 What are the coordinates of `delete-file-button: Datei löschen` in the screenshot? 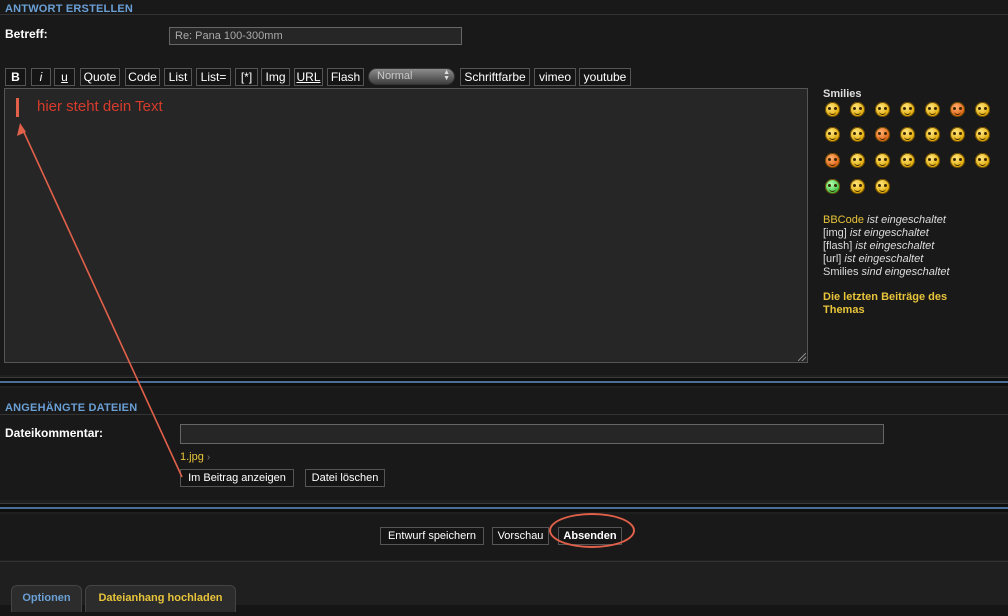 It's located at (345, 478).